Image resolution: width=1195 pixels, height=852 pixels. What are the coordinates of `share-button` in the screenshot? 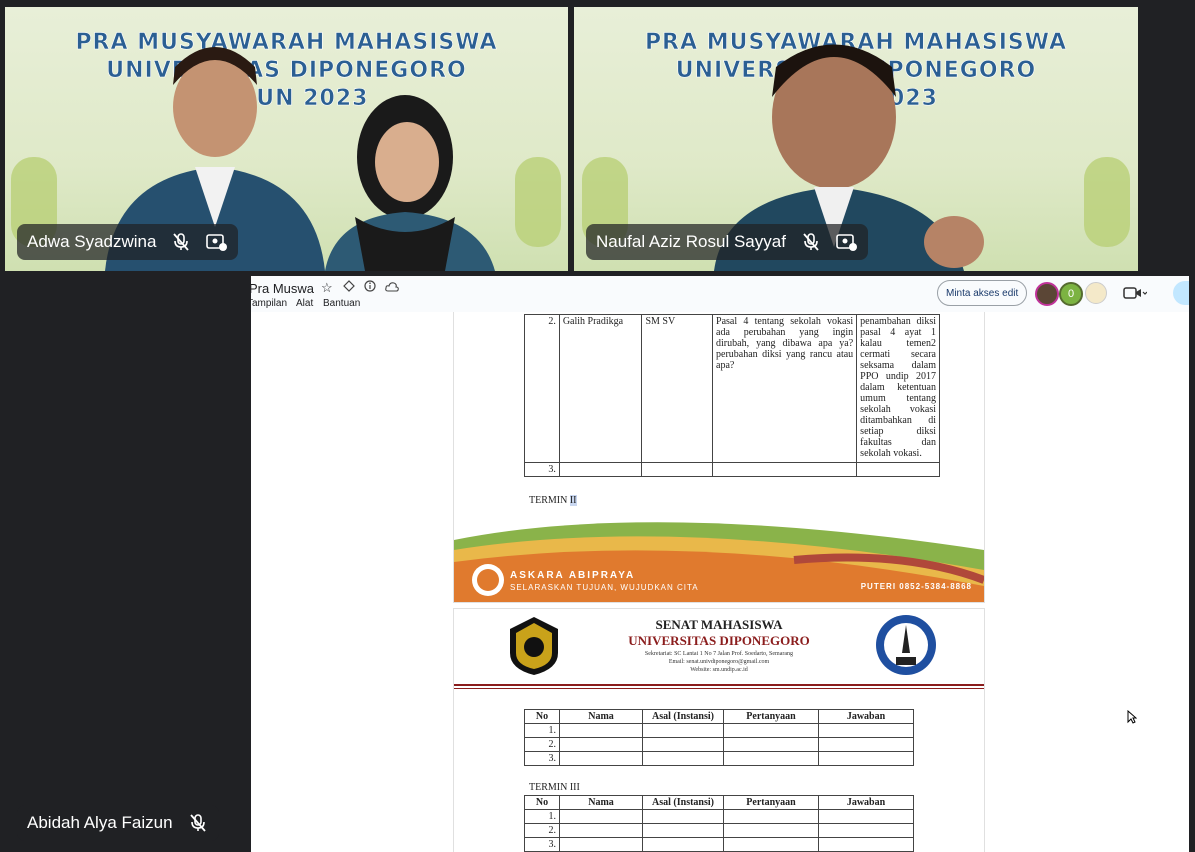 It's located at (1181, 293).